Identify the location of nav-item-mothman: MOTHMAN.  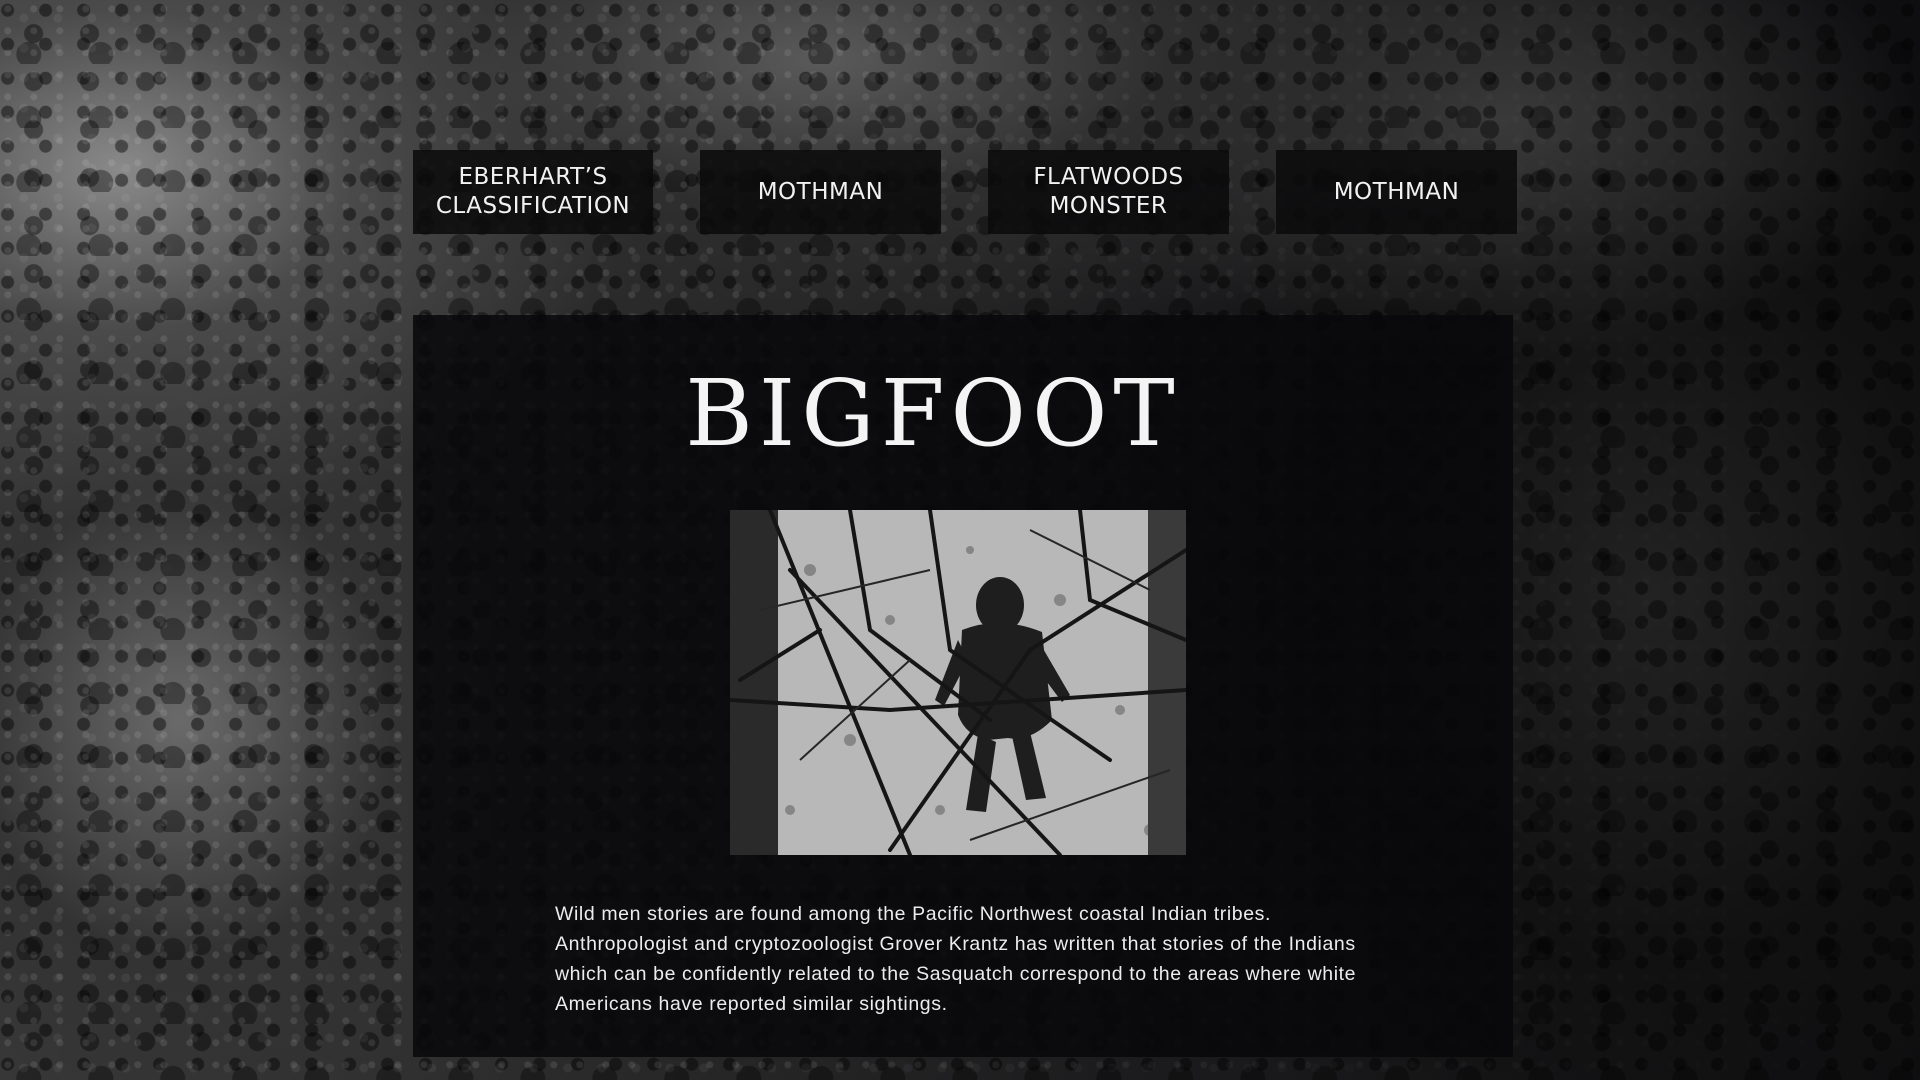
(820, 192).